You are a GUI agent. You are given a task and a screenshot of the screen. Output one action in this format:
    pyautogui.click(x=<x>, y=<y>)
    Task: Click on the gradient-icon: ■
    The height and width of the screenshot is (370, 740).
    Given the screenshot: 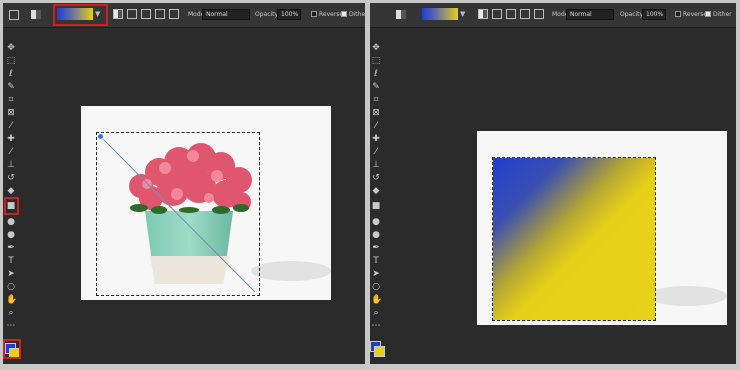 What is the action you would take?
    pyautogui.click(x=376, y=206)
    